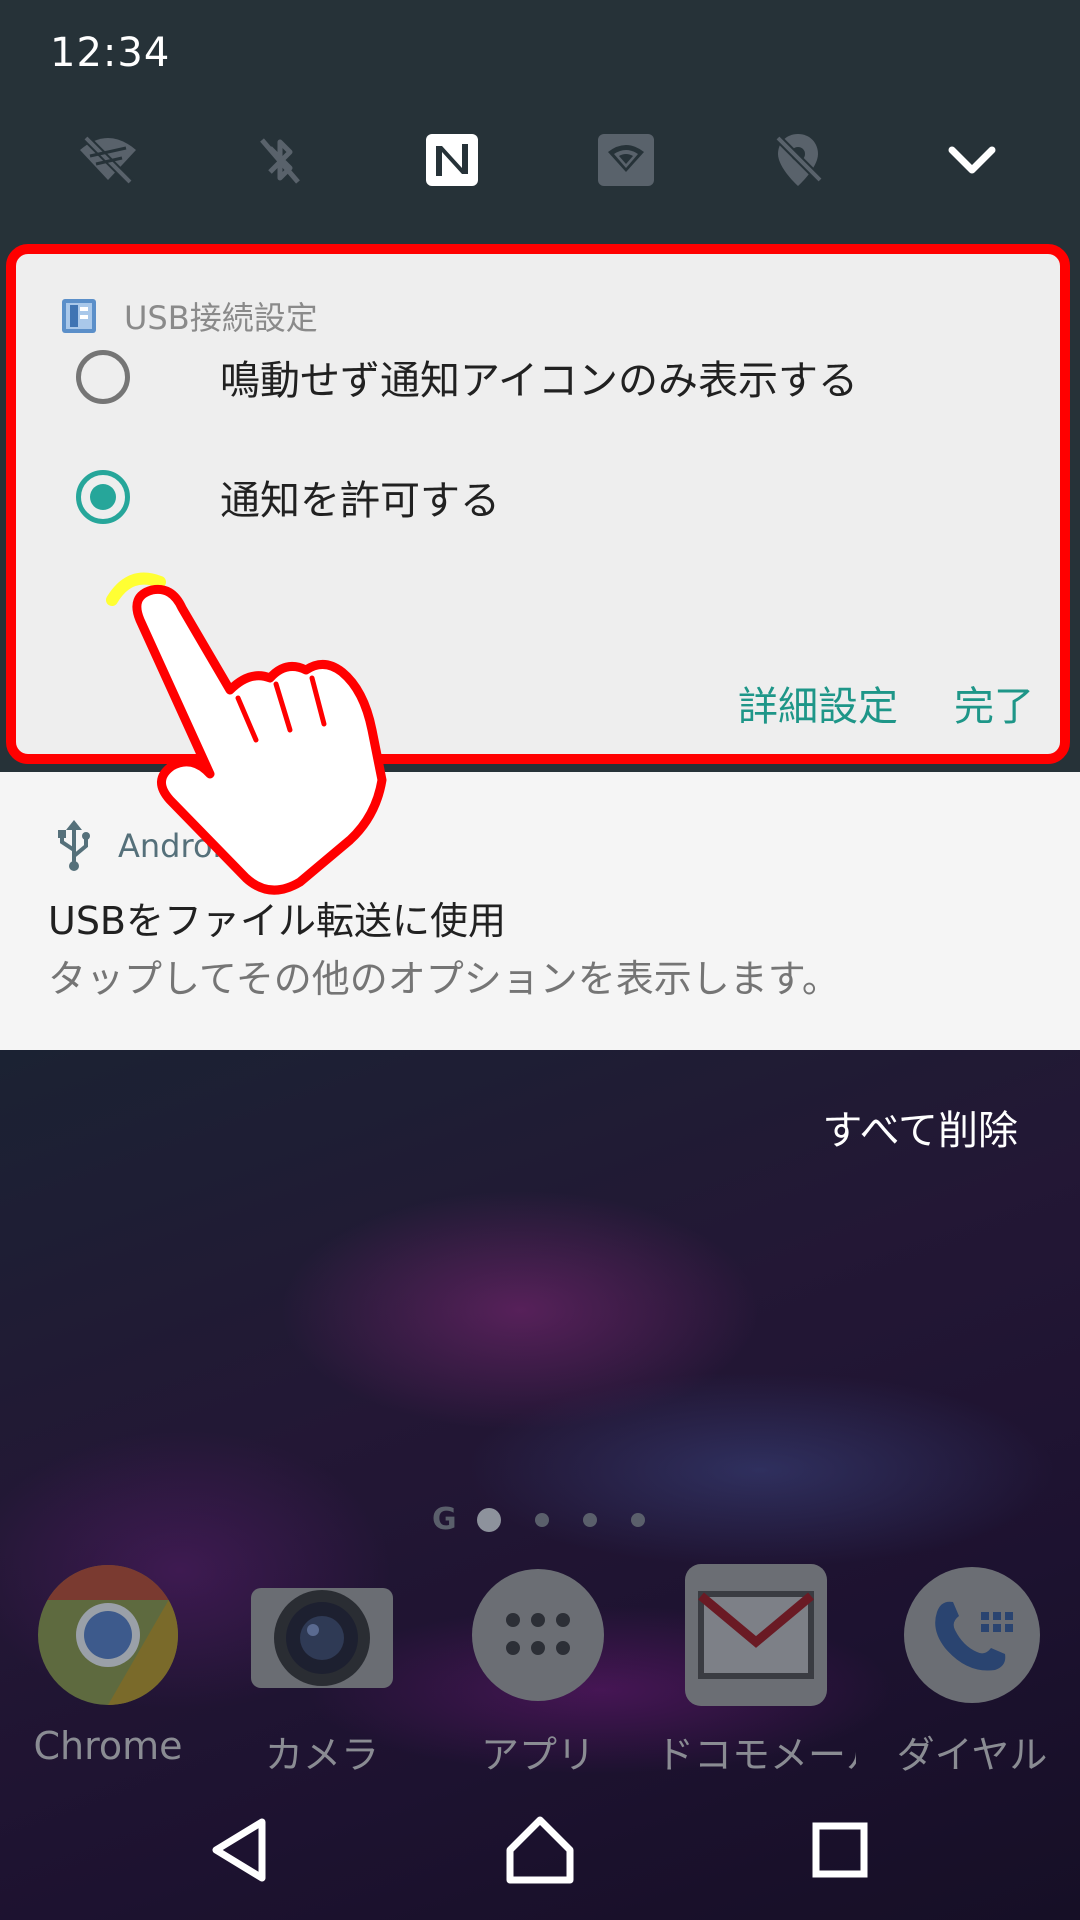 Image resolution: width=1080 pixels, height=1920 pixels. What do you see at coordinates (280, 160) in the screenshot?
I see `bluetooth-off-icon` at bounding box center [280, 160].